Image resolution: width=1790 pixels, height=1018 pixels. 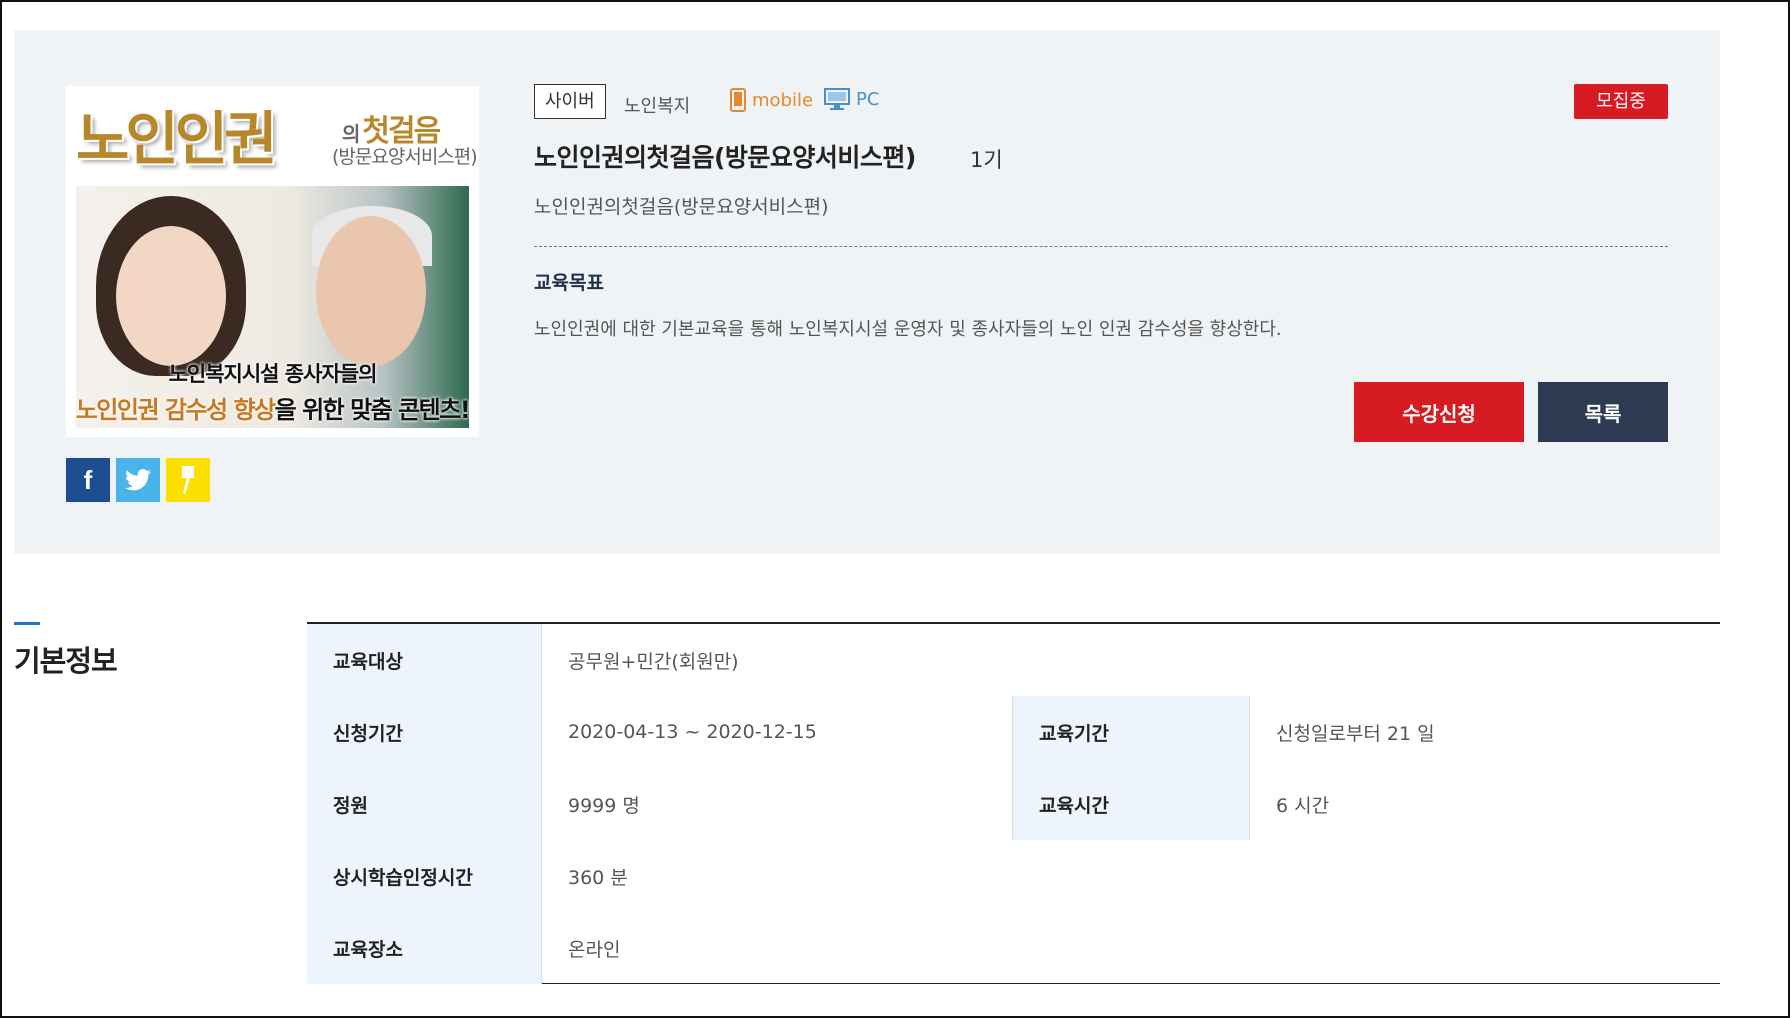 I want to click on table-row: 교육장소 온라인, so click(x=1013, y=948).